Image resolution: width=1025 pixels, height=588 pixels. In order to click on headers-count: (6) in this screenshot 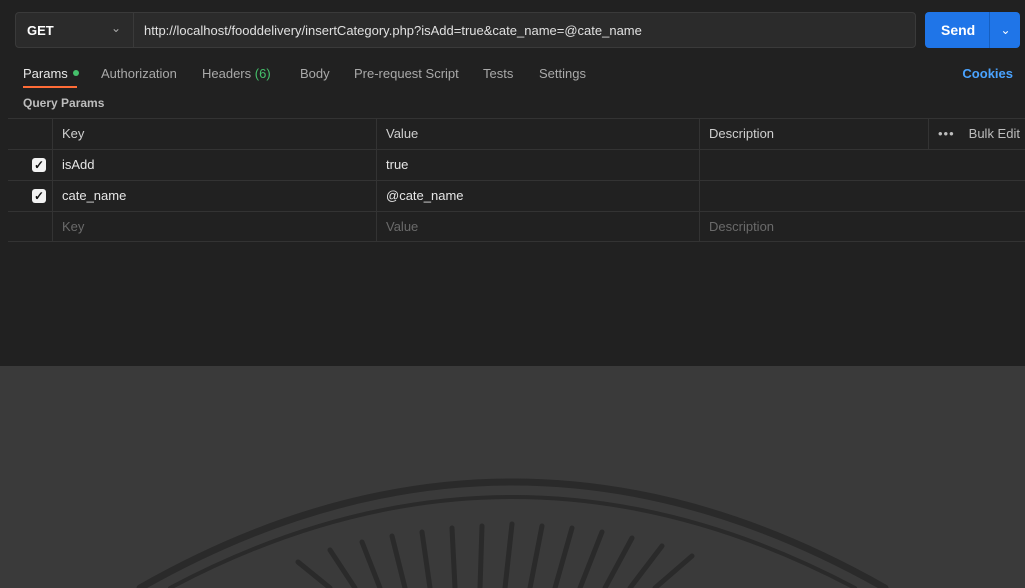, I will do `click(262, 73)`.